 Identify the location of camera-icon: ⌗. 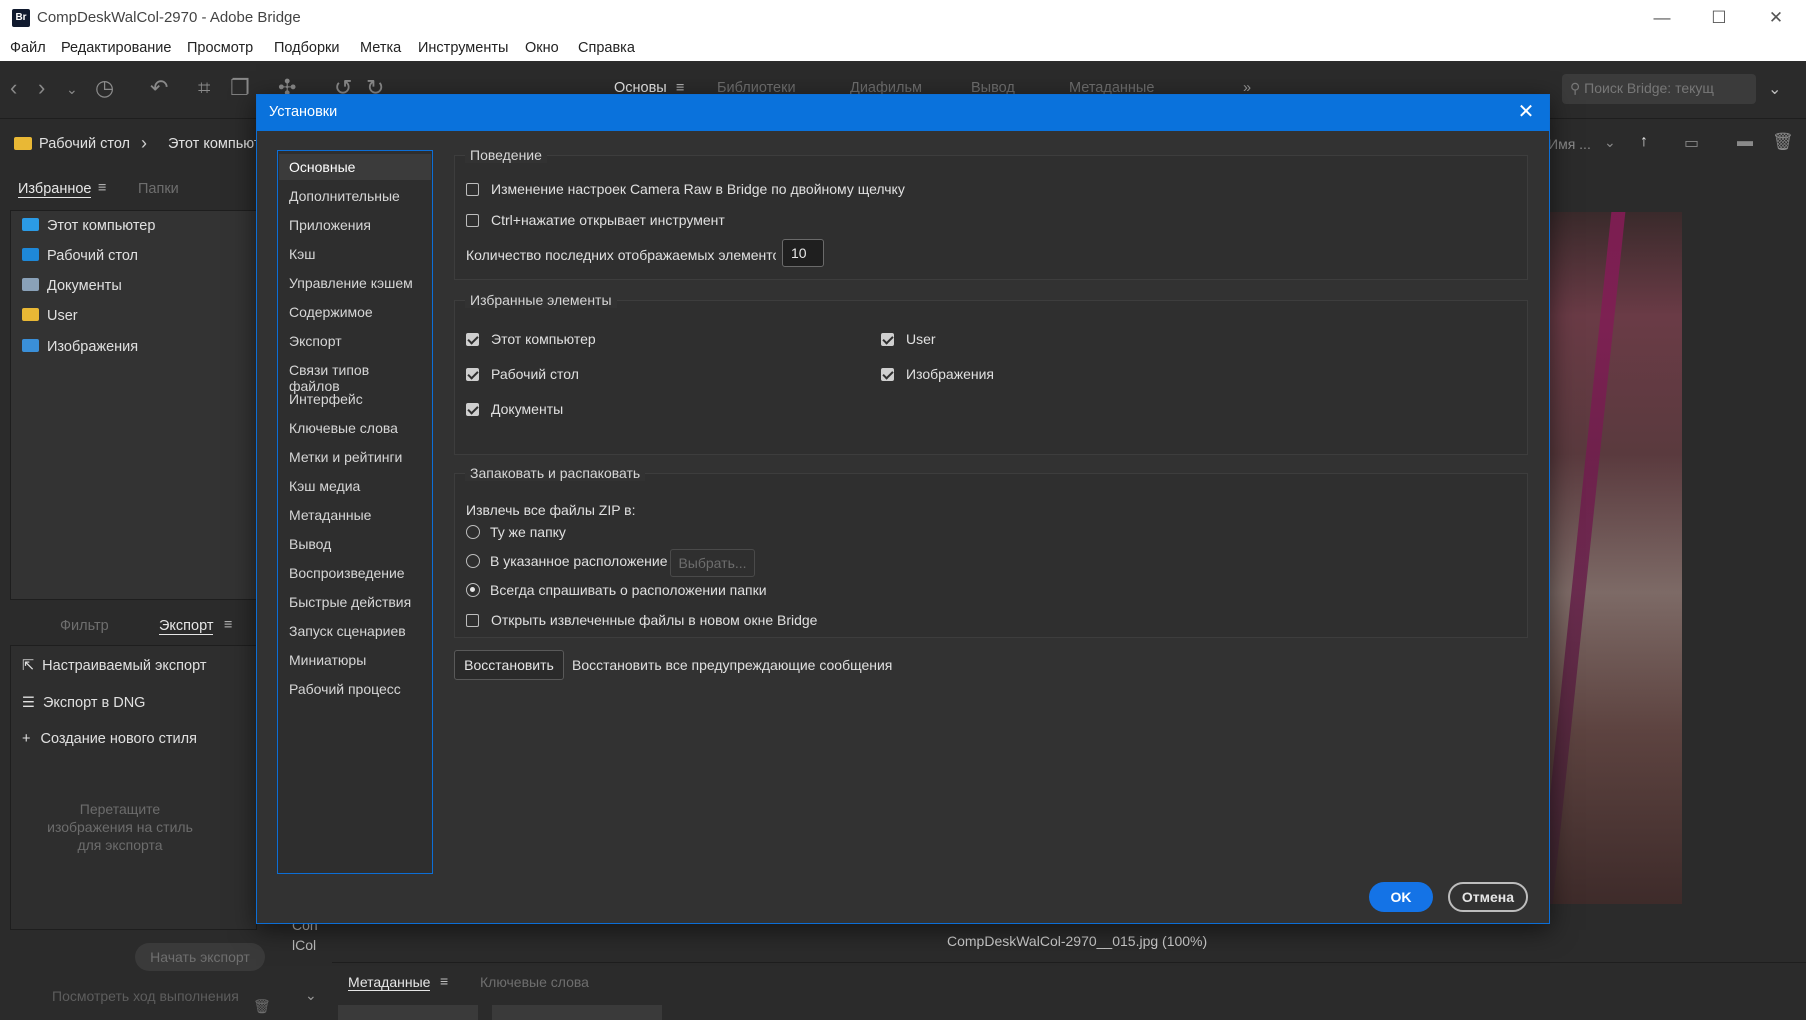
(204, 88).